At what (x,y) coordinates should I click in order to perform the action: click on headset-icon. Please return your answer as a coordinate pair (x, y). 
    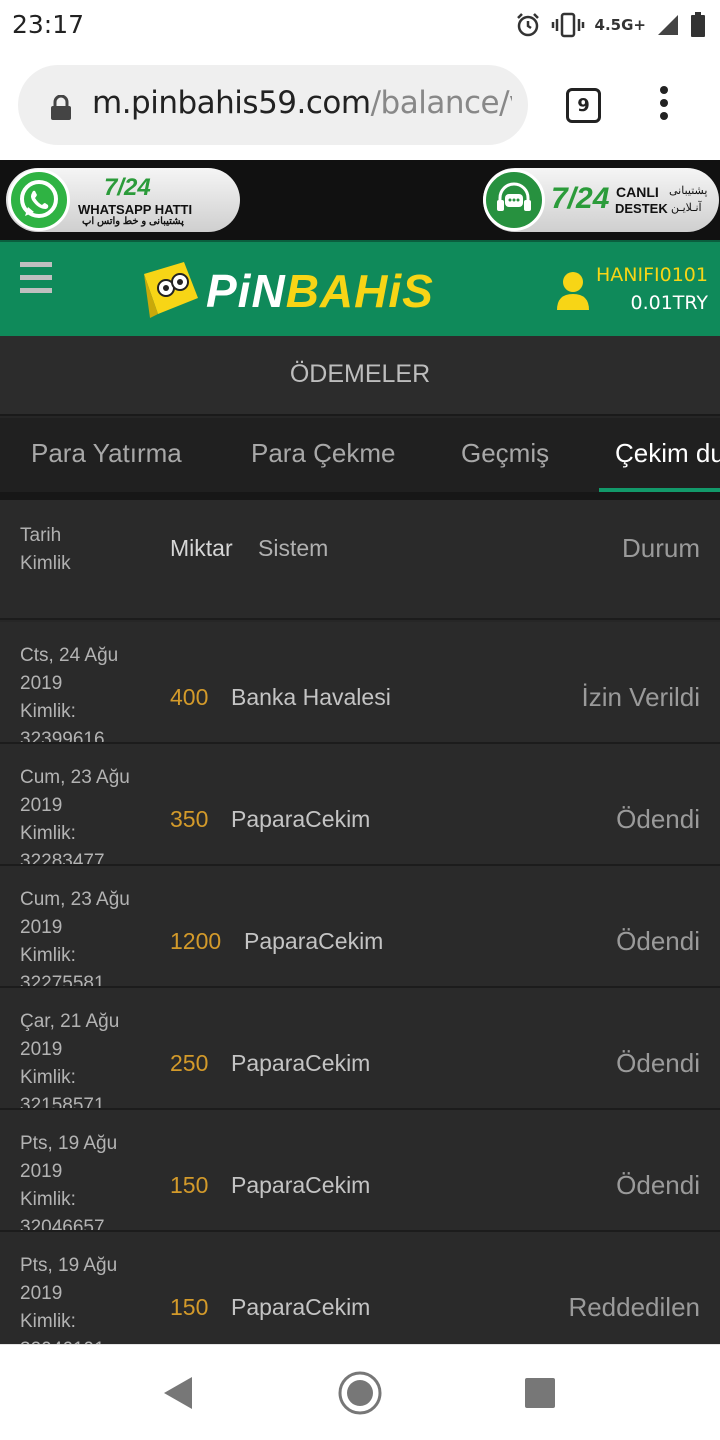
    Looking at the image, I should click on (514, 200).